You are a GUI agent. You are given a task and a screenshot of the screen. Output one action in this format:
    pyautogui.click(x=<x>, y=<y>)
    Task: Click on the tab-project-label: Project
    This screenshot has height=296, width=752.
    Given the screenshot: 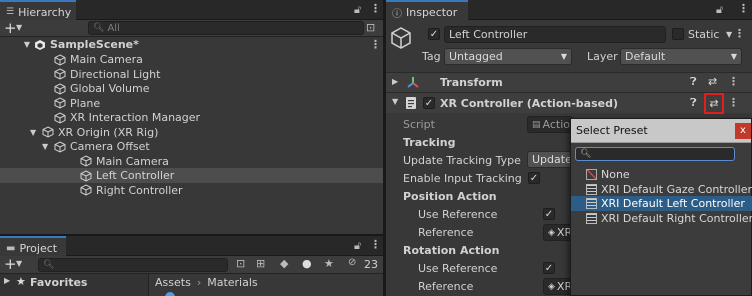 What is the action you would take?
    pyautogui.click(x=38, y=248)
    